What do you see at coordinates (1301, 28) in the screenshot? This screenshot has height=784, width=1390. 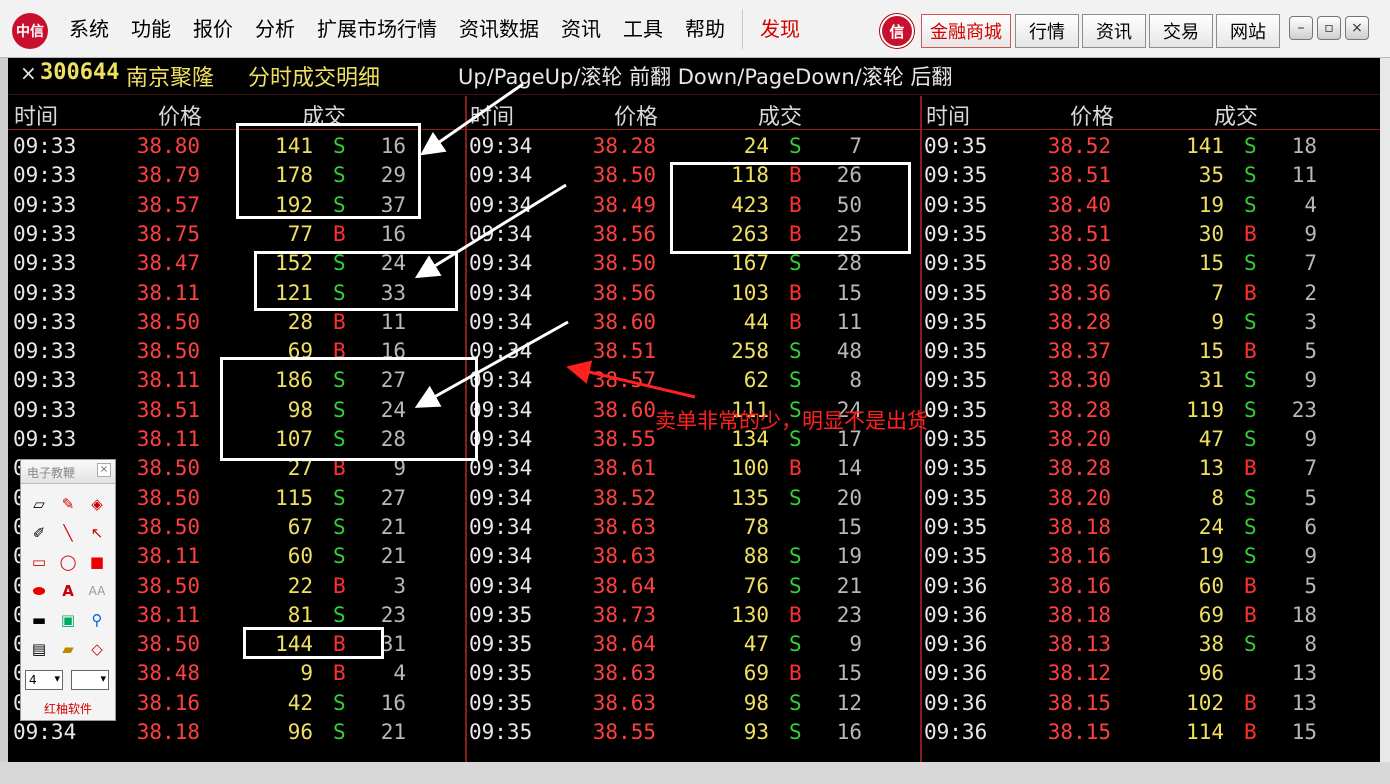 I see `minimize-icon: –` at bounding box center [1301, 28].